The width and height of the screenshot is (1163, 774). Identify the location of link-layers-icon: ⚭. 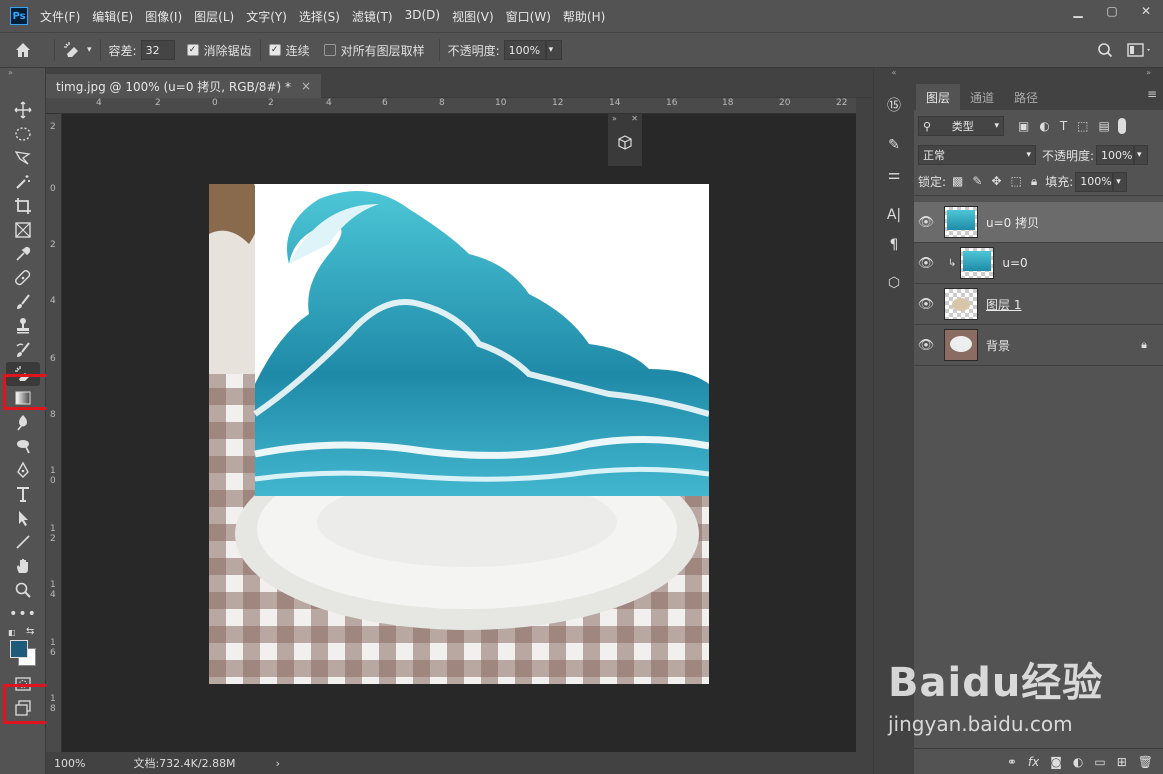
(1012, 762).